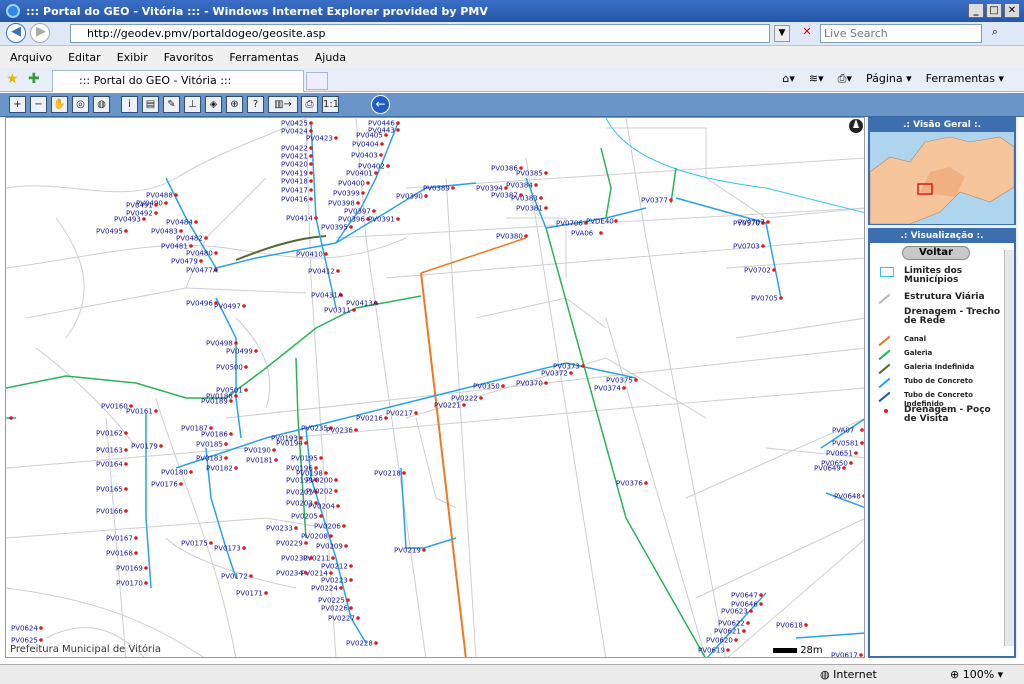 This screenshot has height=684, width=1024. Describe the element at coordinates (40, 33) in the screenshot. I see `forward-button: ▶` at that location.